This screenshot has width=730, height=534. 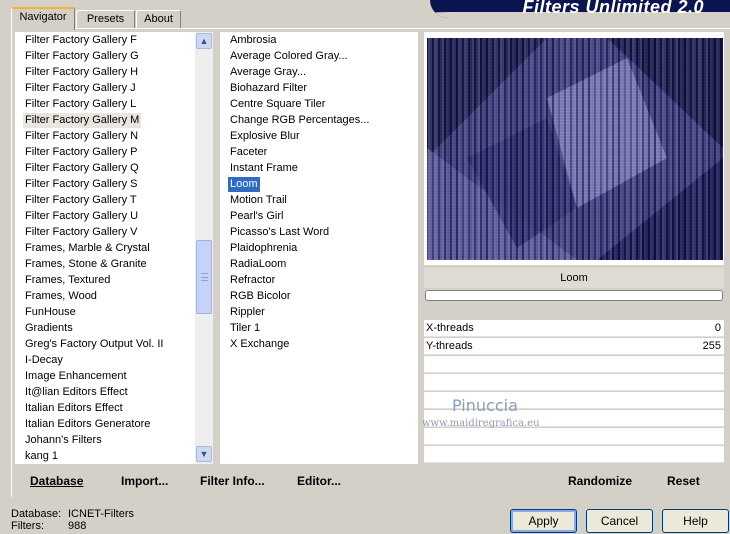 I want to click on filter-item: Instant Frame, so click(x=264, y=168).